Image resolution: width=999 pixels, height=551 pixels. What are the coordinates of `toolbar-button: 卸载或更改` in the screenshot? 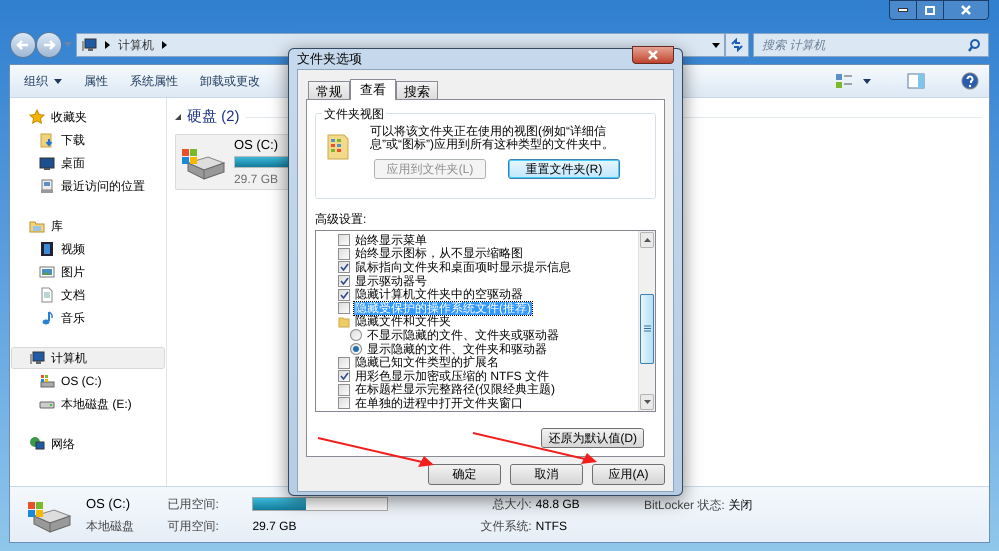 It's located at (230, 81).